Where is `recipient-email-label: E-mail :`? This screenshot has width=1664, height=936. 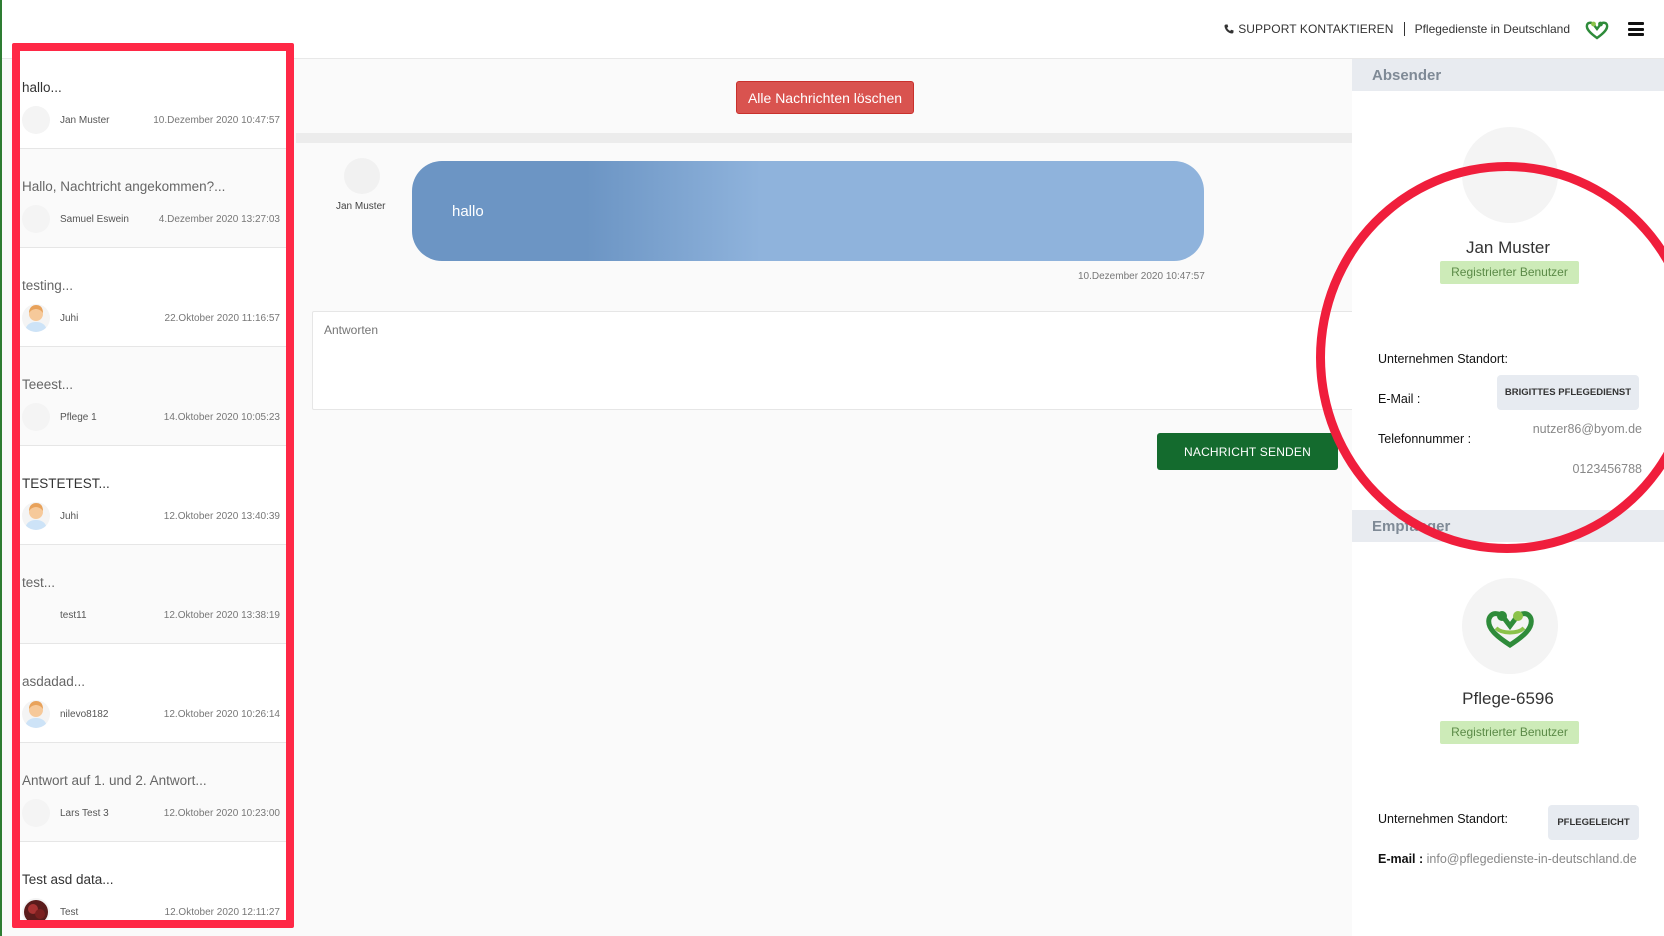 recipient-email-label: E-mail : is located at coordinates (1401, 859).